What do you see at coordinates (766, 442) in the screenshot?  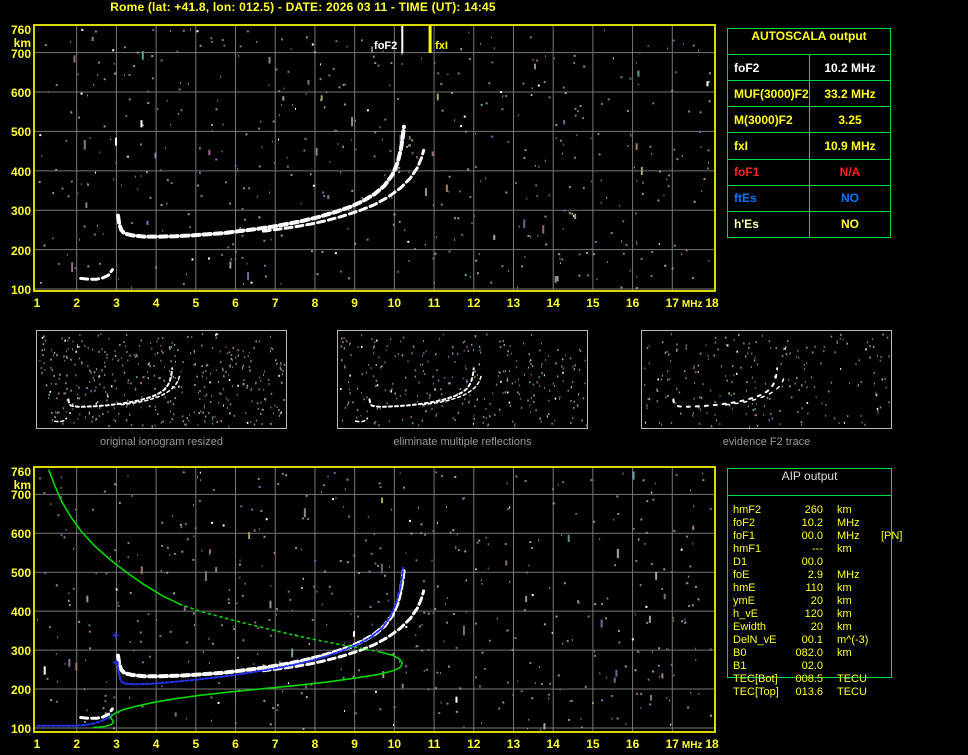 I see `thumbnail-caption-evidence: evidence F2 trace` at bounding box center [766, 442].